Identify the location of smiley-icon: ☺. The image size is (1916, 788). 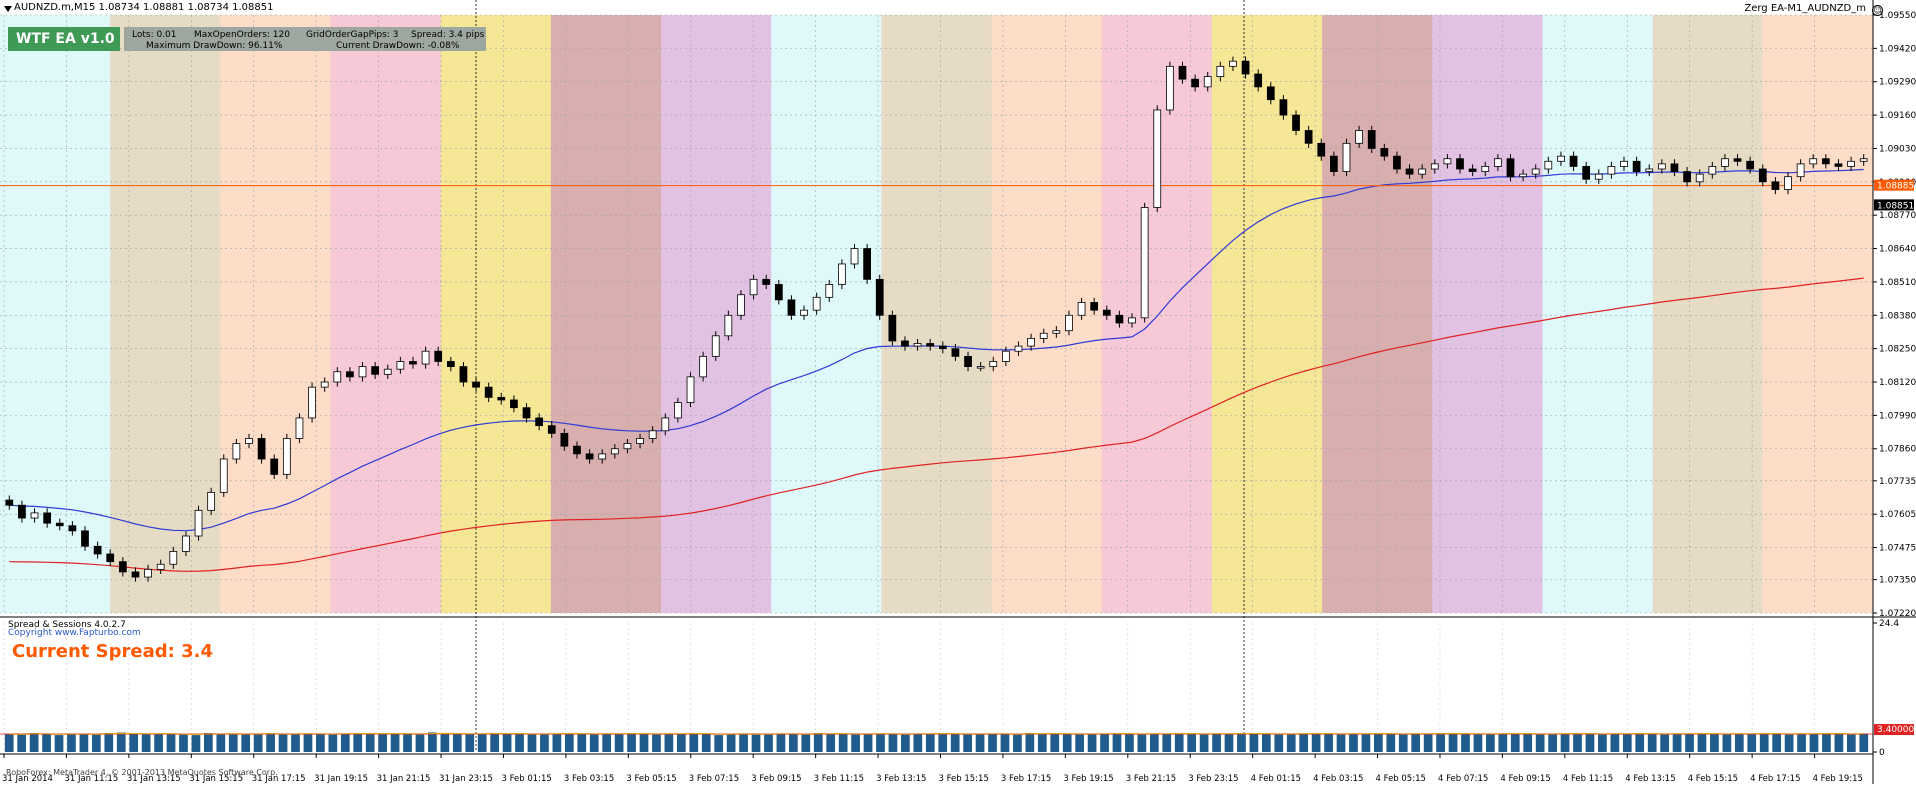
(1877, 10).